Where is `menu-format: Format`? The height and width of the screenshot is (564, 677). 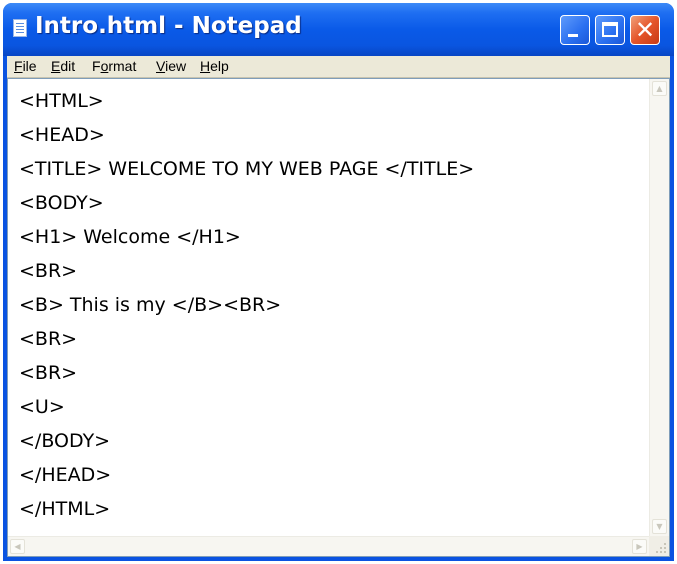 menu-format: Format is located at coordinates (114, 66).